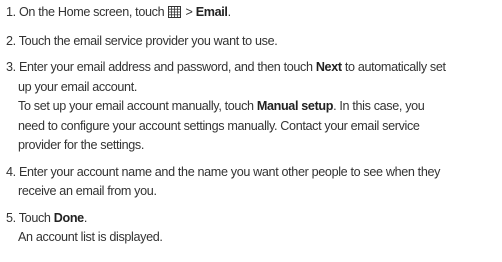  What do you see at coordinates (90, 237) in the screenshot?
I see `step-5-line-2: An account list is displayed.` at bounding box center [90, 237].